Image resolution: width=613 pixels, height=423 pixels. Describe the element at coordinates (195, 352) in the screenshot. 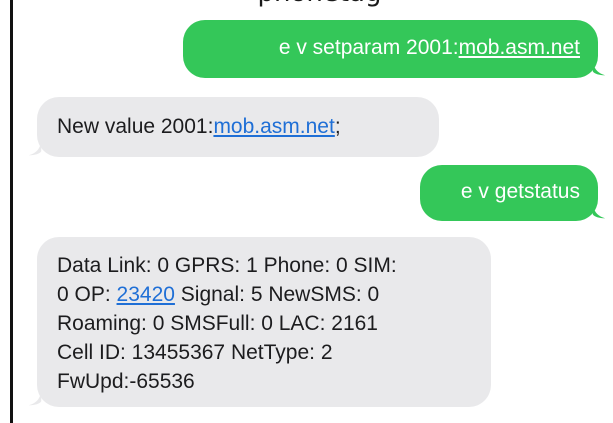

I see `status-line-4: Cell ID: 13455367 NetType: 2` at that location.